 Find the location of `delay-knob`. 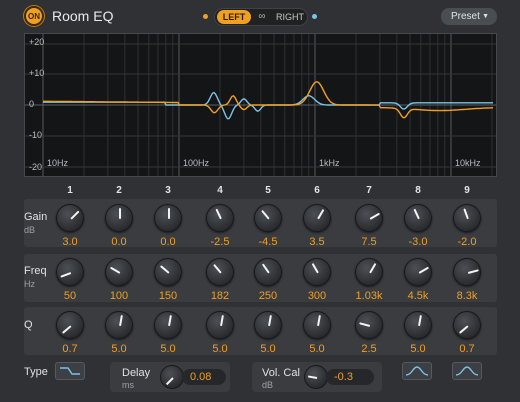

delay-knob is located at coordinates (172, 377).